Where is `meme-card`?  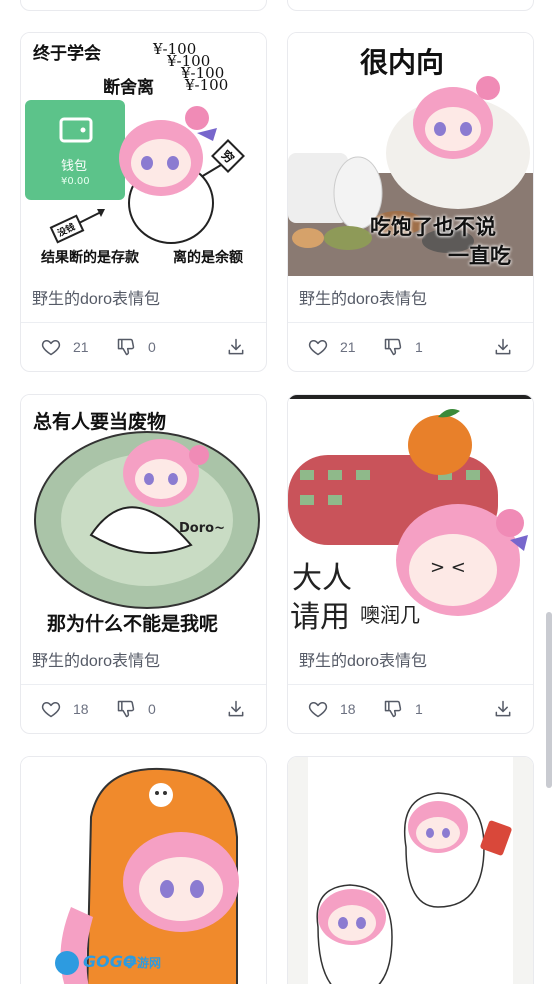
meme-card is located at coordinates (410, 870).